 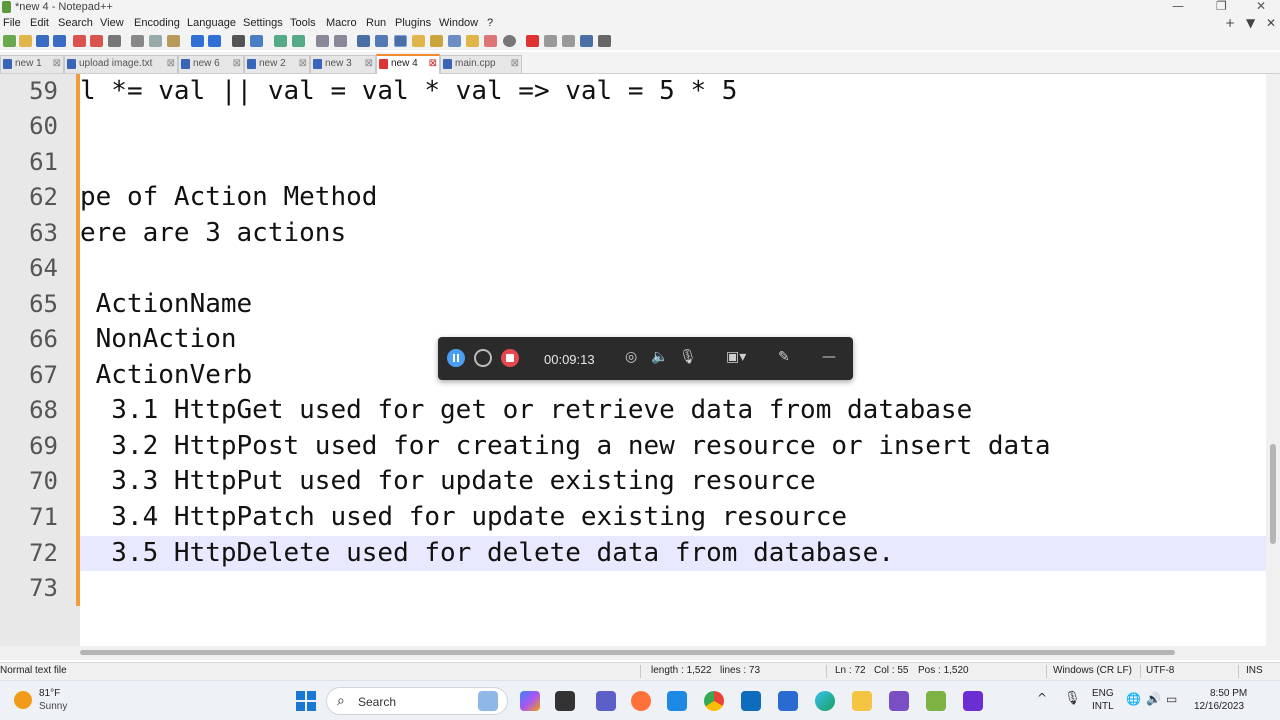 I want to click on undo-icon, so click(x=197, y=41).